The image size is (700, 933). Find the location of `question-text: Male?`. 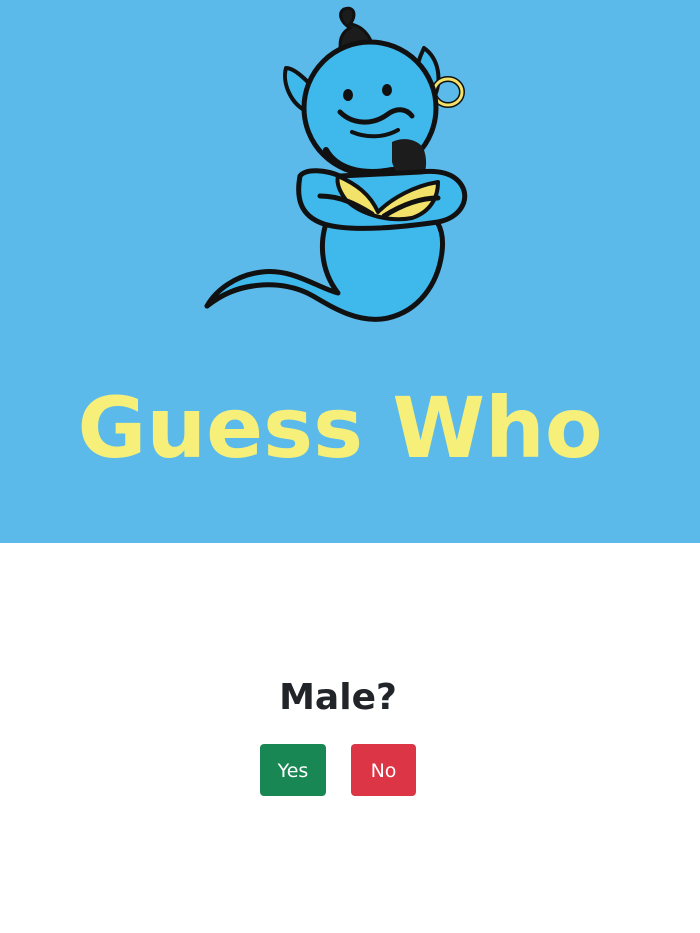

question-text: Male? is located at coordinates (338, 697).